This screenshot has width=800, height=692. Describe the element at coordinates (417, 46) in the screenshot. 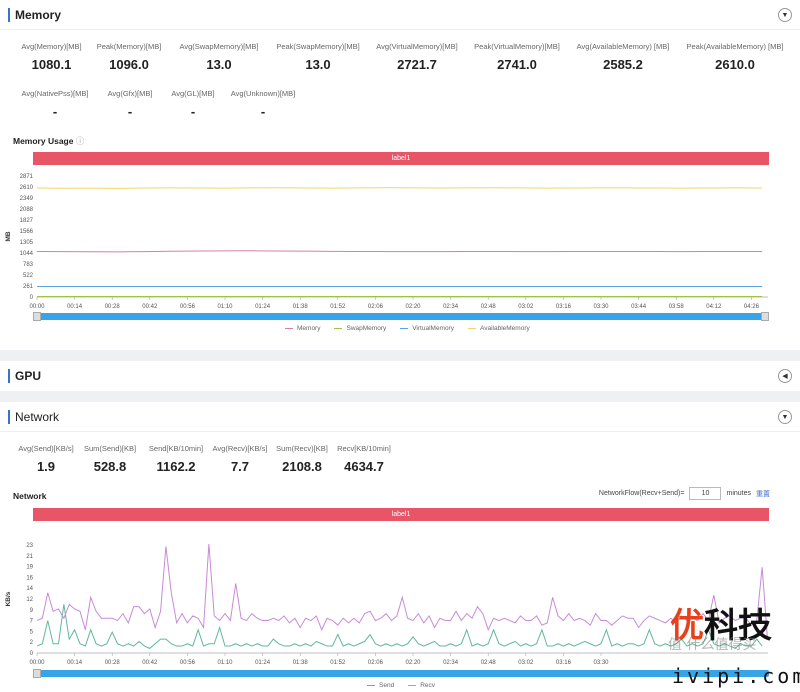

I see `stat-label: Avg(VirtualMemory)[MB]` at that location.